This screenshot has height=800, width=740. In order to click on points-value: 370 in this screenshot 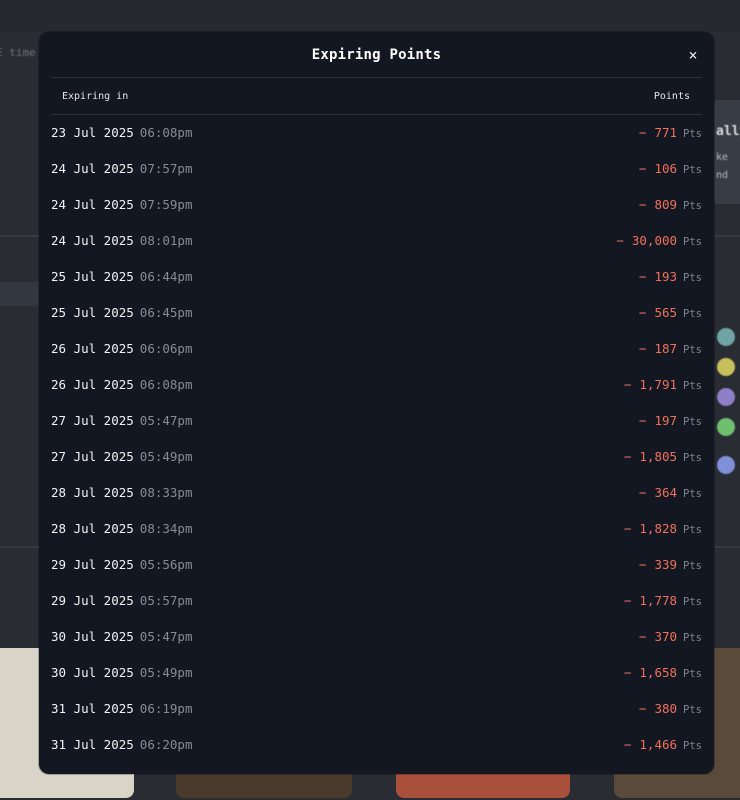, I will do `click(666, 636)`.